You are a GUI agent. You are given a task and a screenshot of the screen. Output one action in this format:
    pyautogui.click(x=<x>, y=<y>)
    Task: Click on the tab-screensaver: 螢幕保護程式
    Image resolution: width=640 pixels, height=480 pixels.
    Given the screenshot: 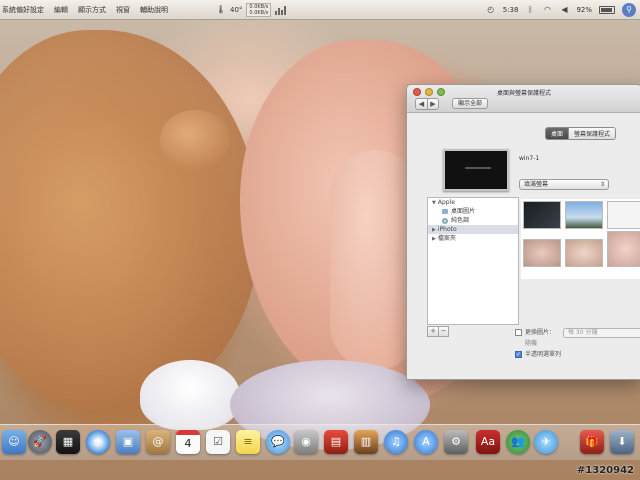 What is the action you would take?
    pyautogui.click(x=592, y=133)
    